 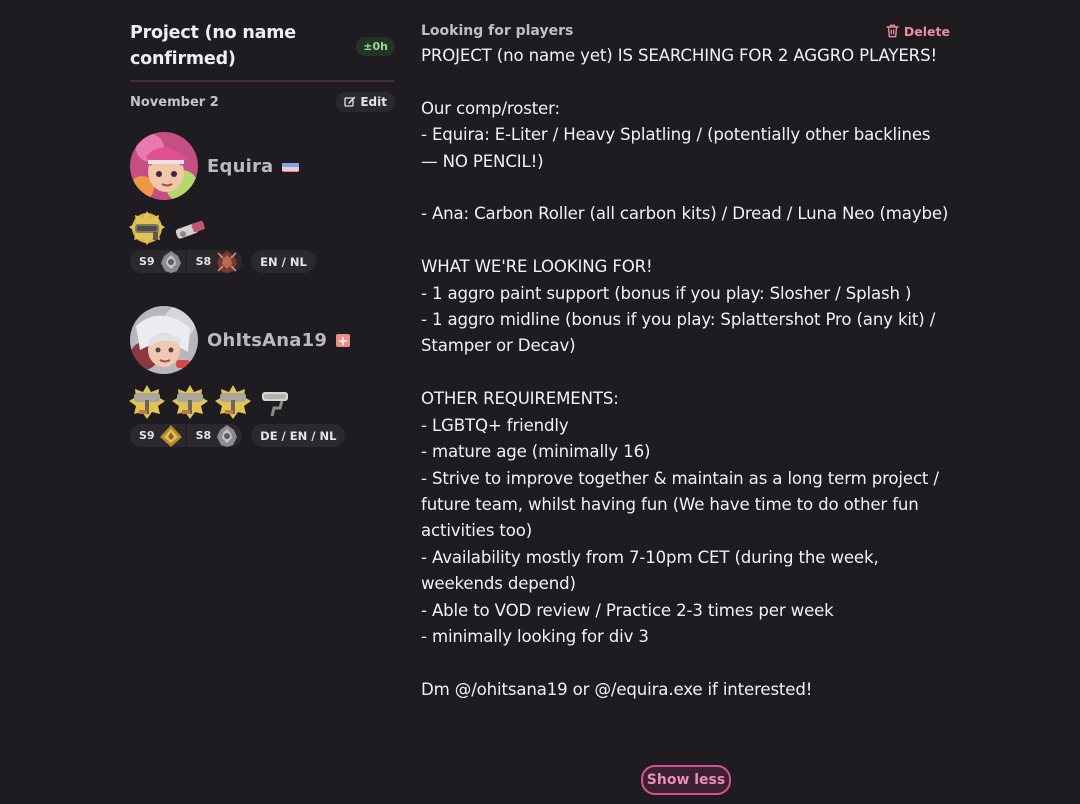 I want to click on post-date: November 2, so click(x=174, y=102).